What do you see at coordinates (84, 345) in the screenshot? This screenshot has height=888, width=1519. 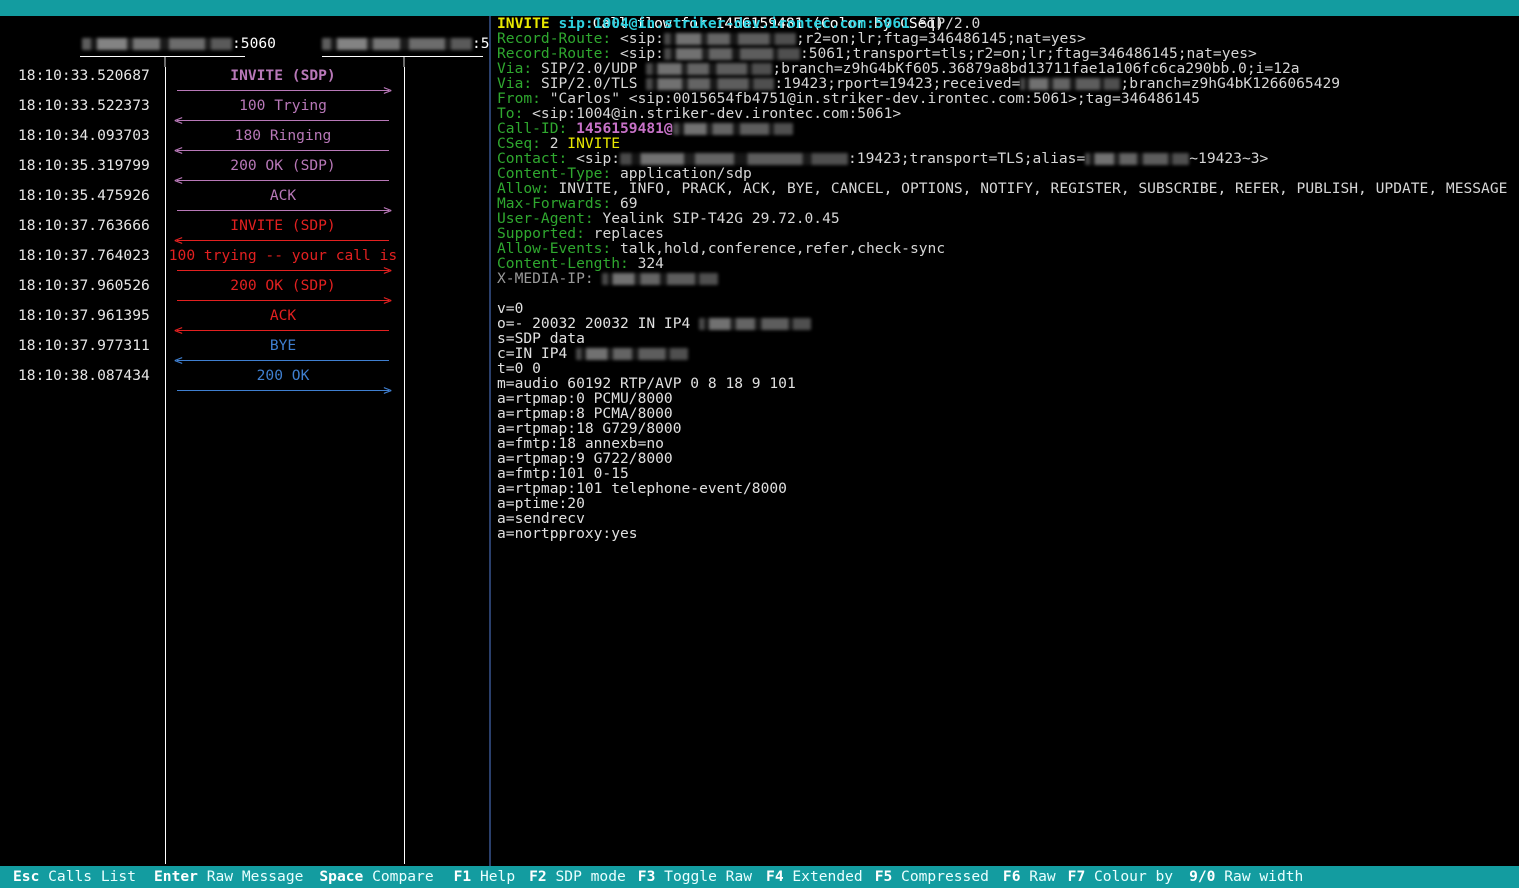 I see `flow-timestamp: 18:10:37.977311` at bounding box center [84, 345].